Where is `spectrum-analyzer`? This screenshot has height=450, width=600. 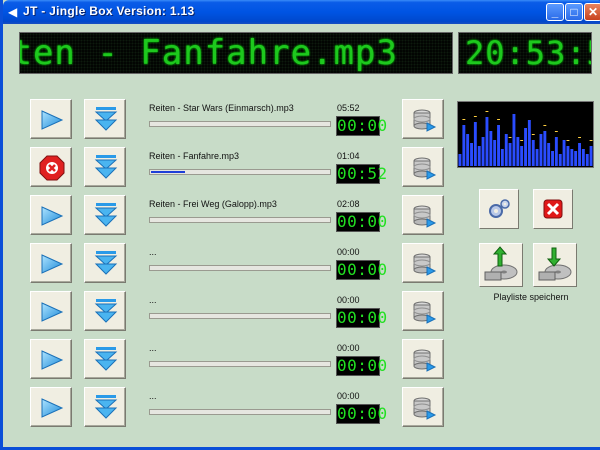
spectrum-analyzer is located at coordinates (525, 134).